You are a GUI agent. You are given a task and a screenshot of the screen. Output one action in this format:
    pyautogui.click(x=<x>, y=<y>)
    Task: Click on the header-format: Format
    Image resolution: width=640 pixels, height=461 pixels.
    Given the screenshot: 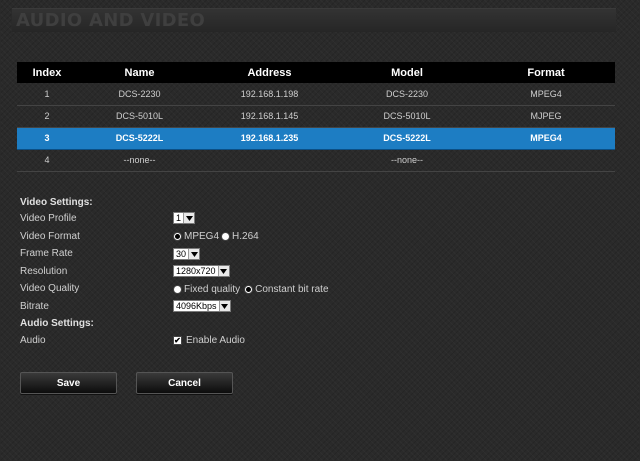 What is the action you would take?
    pyautogui.click(x=546, y=72)
    